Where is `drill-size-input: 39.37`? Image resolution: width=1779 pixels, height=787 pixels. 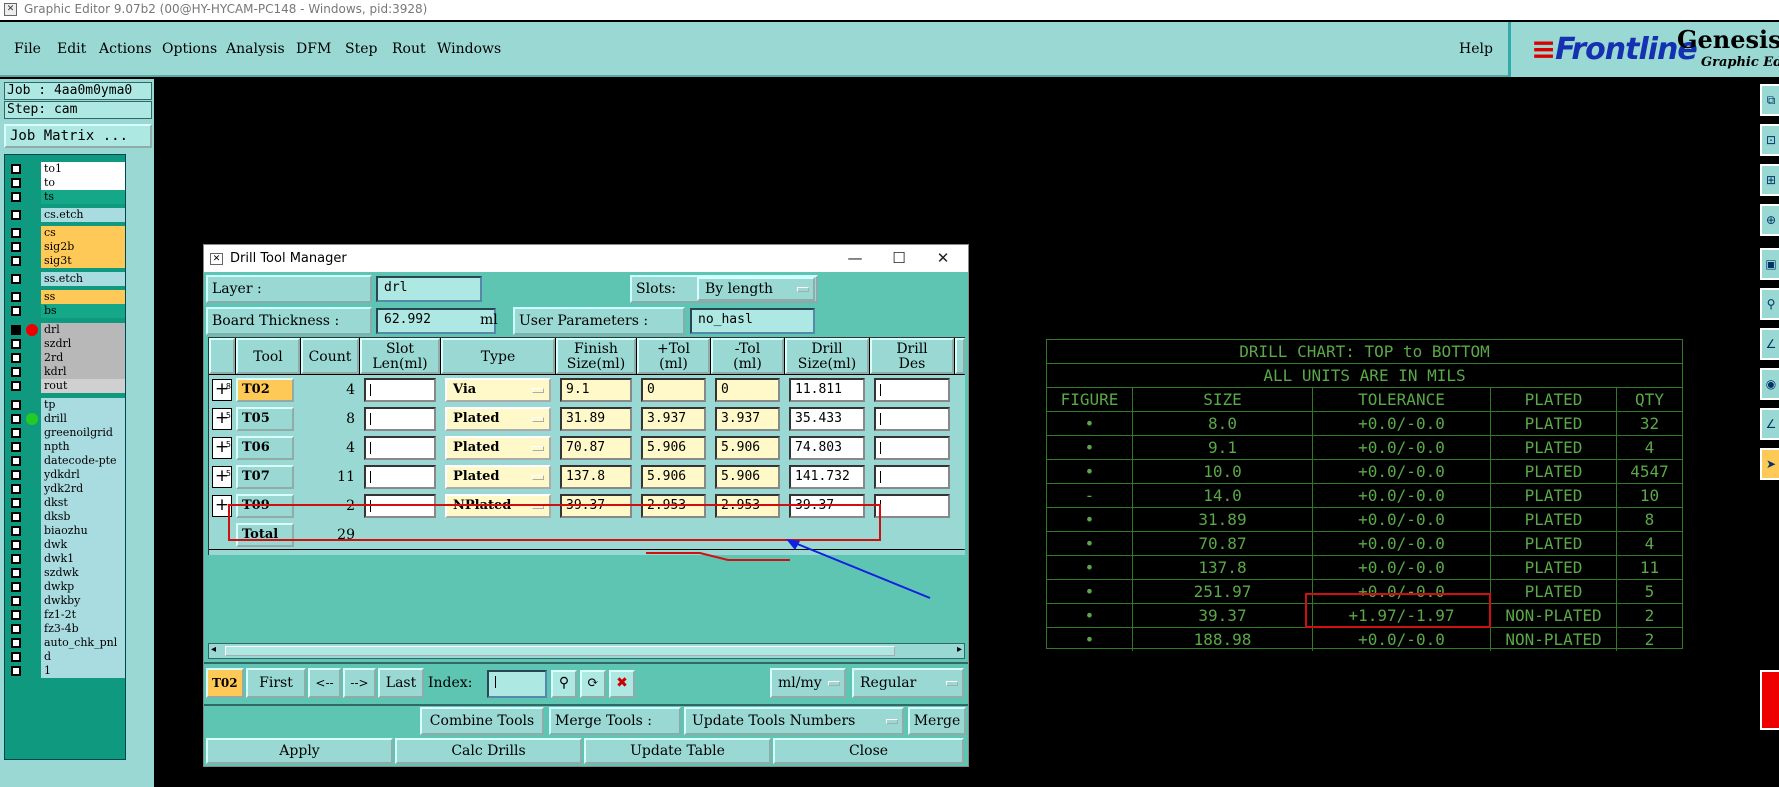
drill-size-input: 39.37 is located at coordinates (827, 506).